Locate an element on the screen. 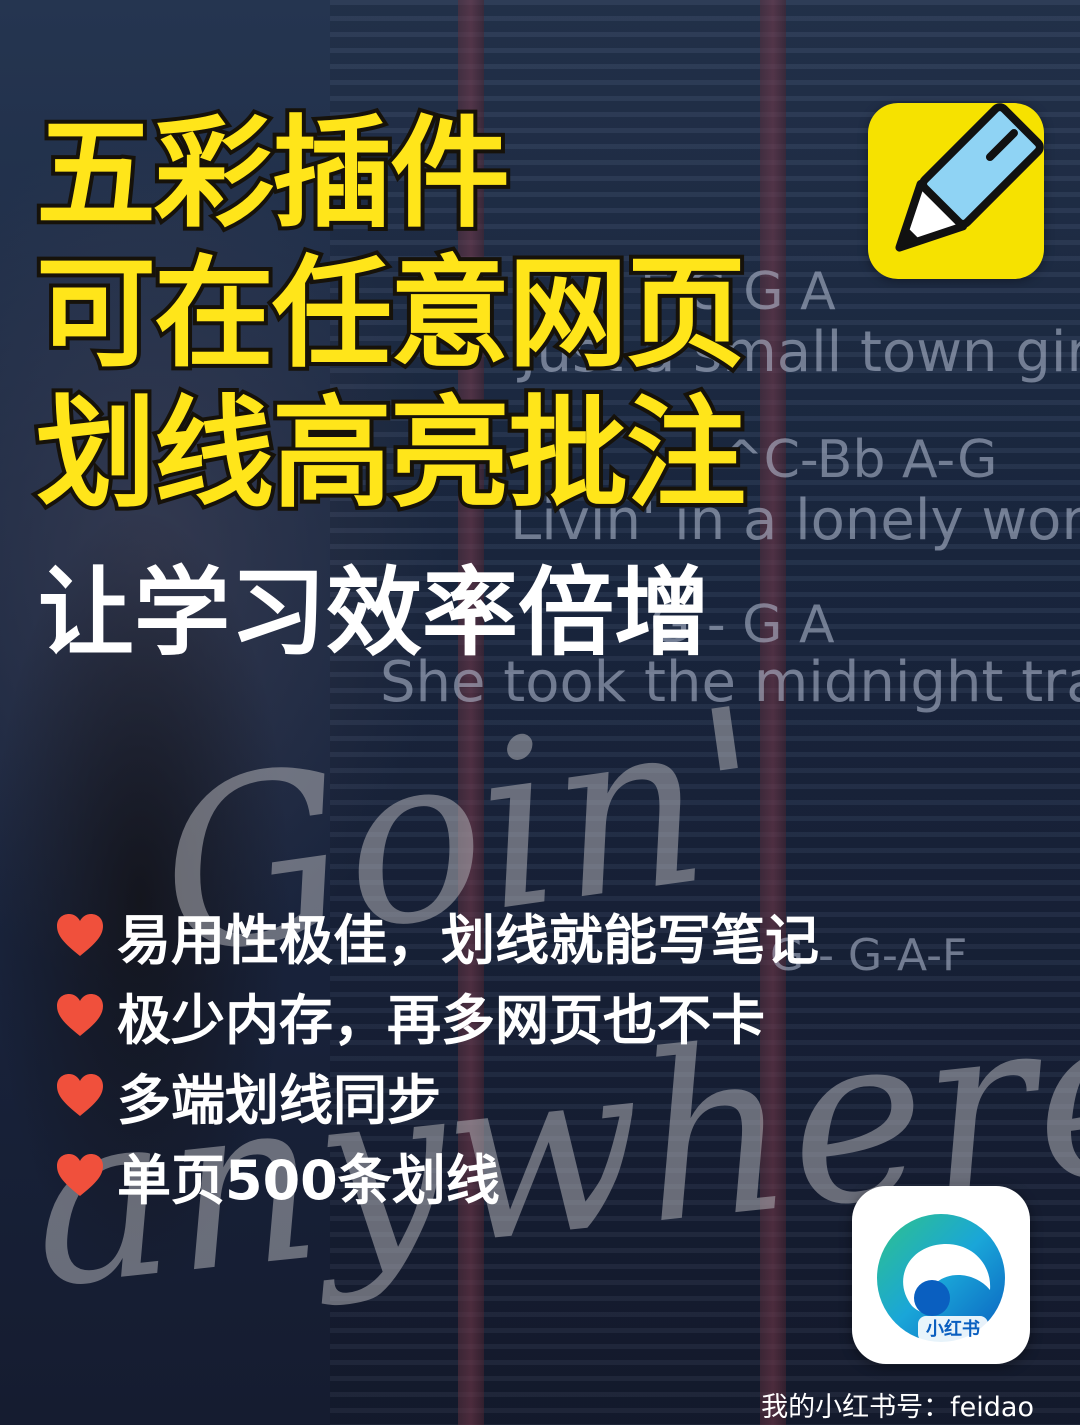 This screenshot has width=1080, height=1425. feature-item: 极少内存，再多网页也不卡 is located at coordinates (437, 1015).